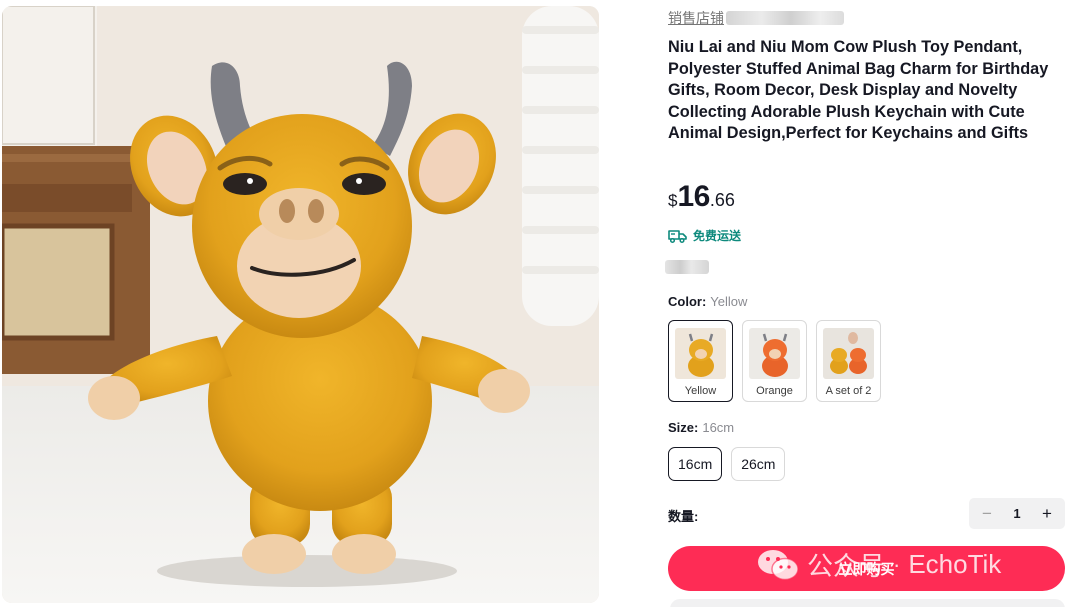  I want to click on size-label: Size: 16cm, so click(701, 427).